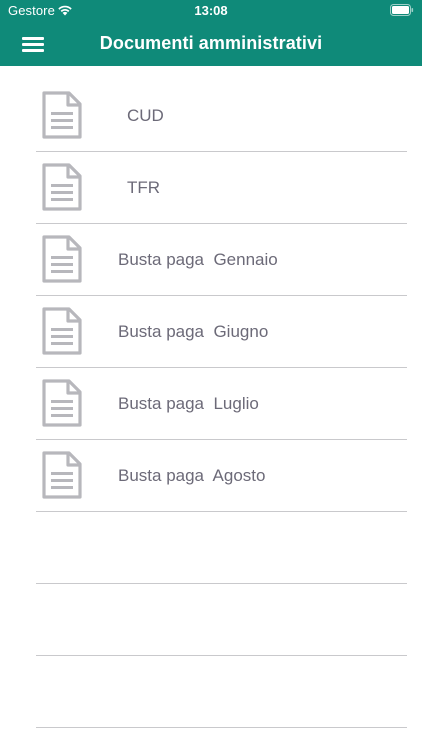 The height and width of the screenshot is (750, 422). I want to click on page-title: Documenti amministrativi, so click(211, 43).